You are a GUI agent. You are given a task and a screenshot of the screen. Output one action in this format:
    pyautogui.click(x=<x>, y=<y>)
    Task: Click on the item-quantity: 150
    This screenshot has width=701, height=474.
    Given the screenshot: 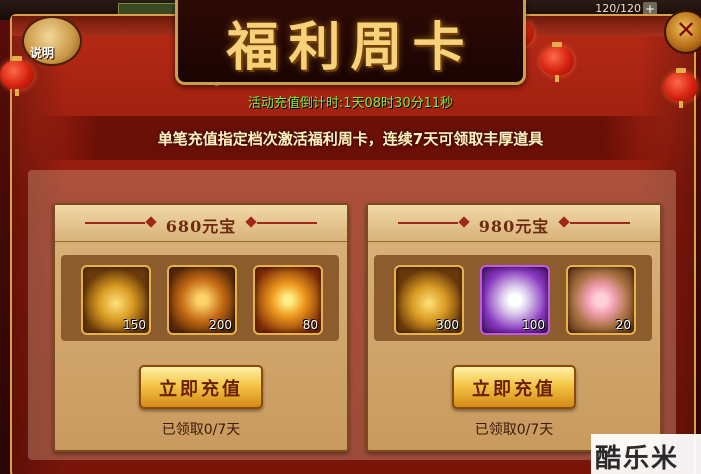 What is the action you would take?
    pyautogui.click(x=134, y=325)
    